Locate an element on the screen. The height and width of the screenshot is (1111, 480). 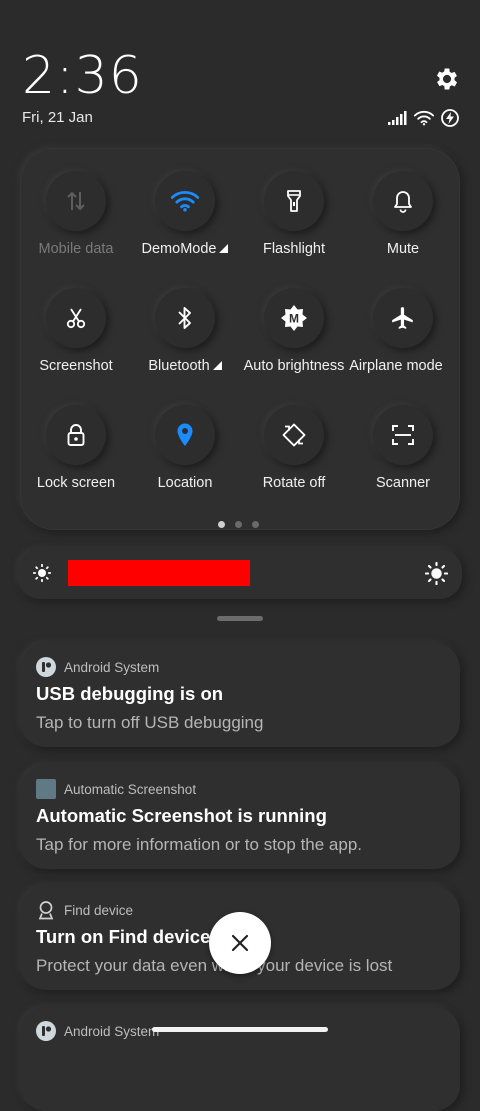
tile-bluetooth: Bluetooth is located at coordinates (185, 331).